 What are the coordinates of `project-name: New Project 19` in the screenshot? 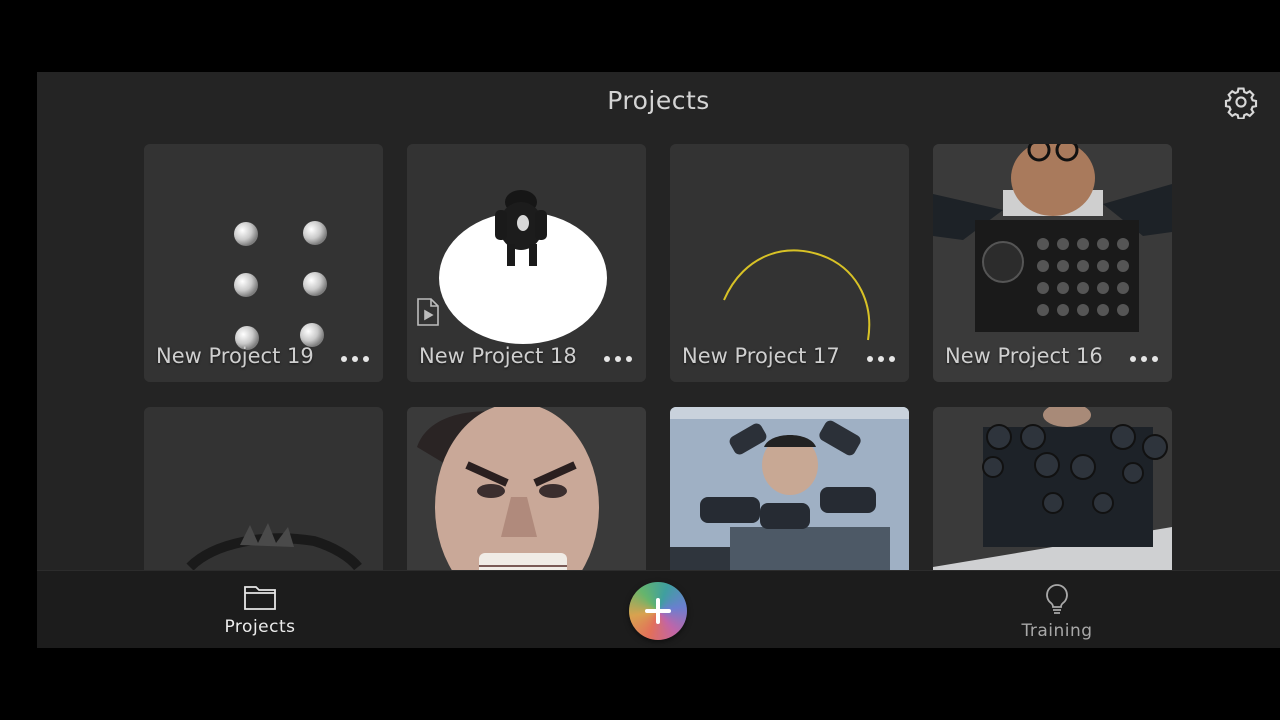 It's located at (235, 356).